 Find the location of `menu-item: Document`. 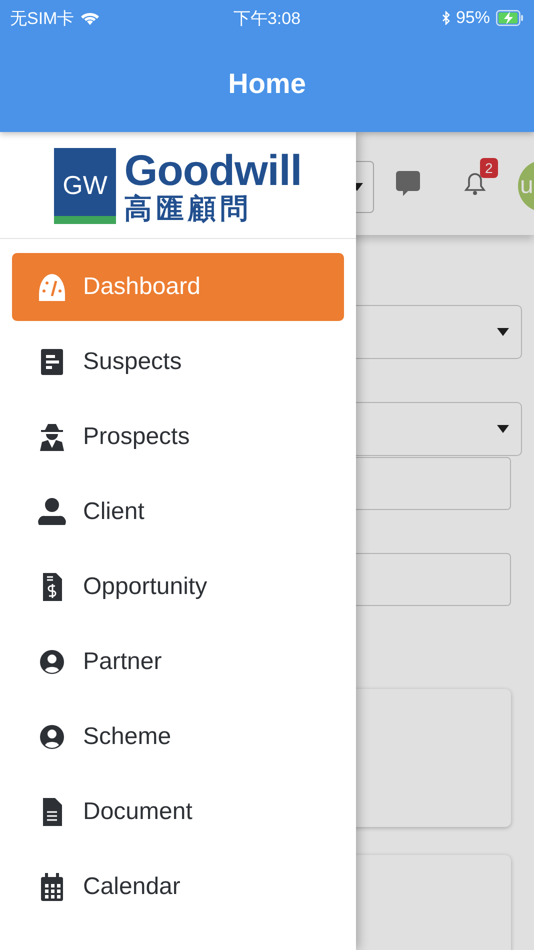

menu-item: Document is located at coordinates (178, 812).